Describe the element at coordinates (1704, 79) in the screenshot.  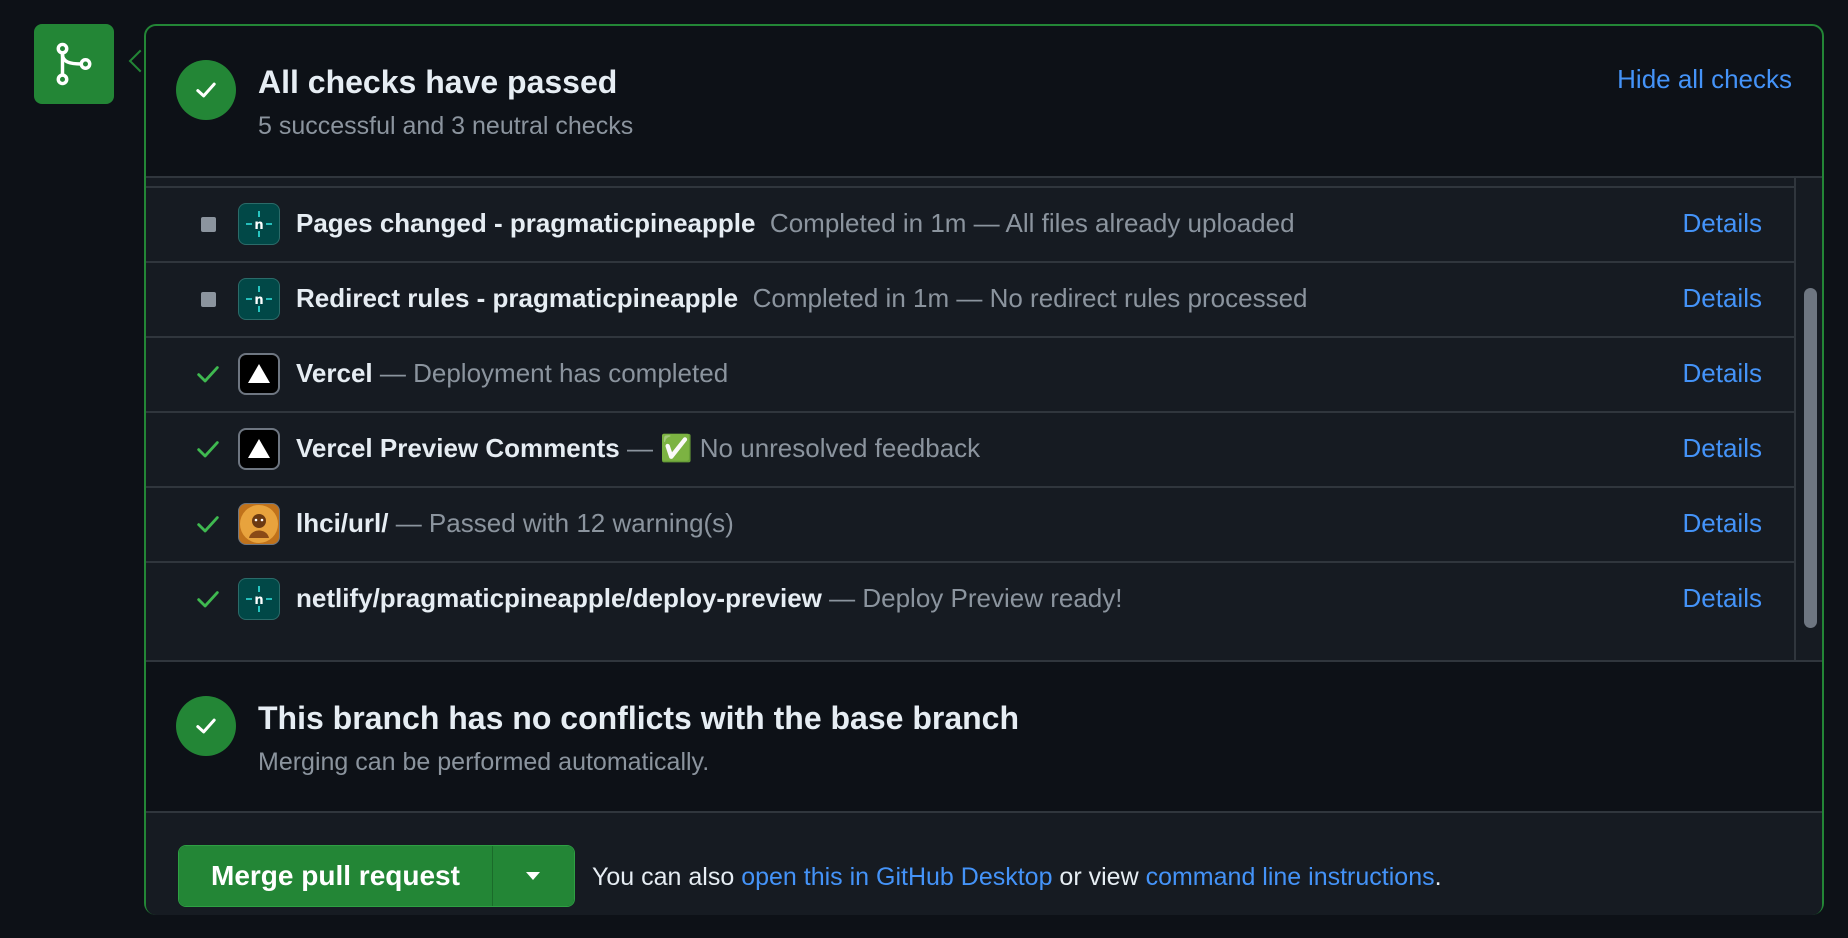
I see `hide-all-checks-link: Hide all checks` at that location.